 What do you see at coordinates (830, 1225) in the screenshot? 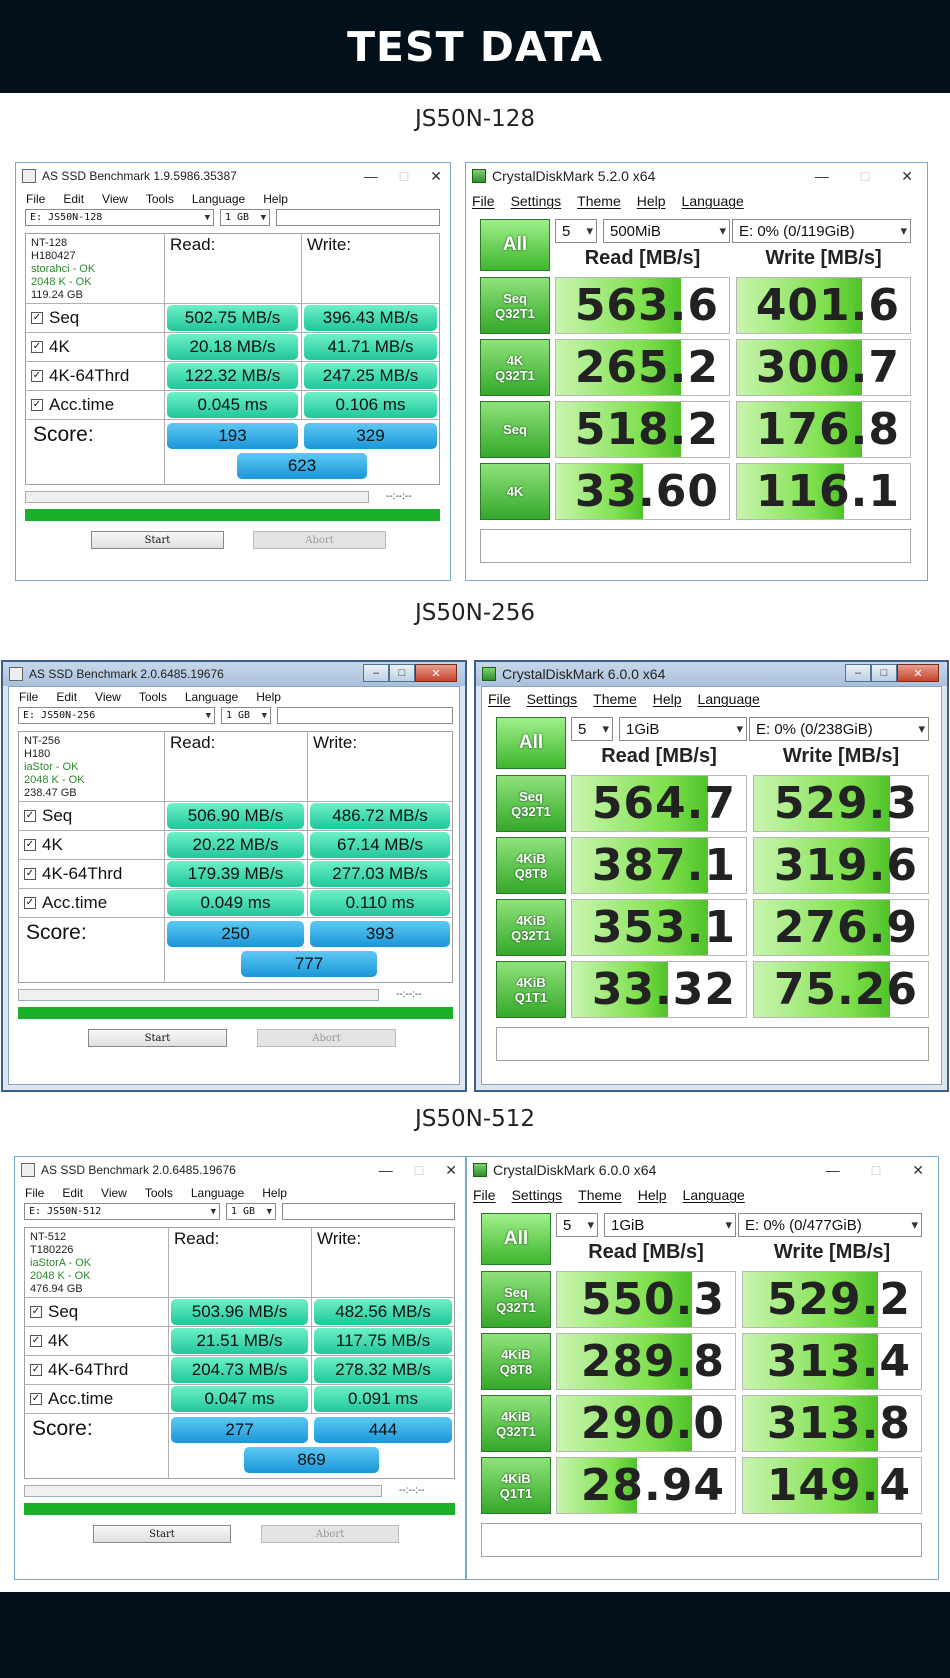
I see `drive-select: E: 0% (0/477GiB) ▾` at bounding box center [830, 1225].